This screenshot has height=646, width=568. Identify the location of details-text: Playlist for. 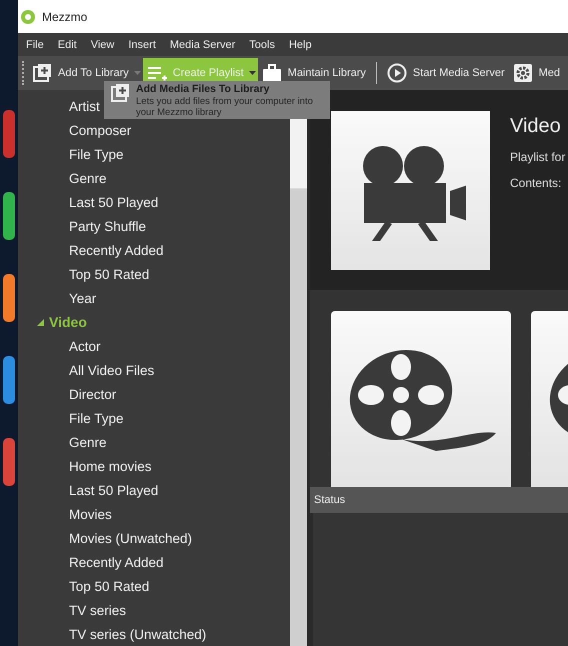
(538, 157).